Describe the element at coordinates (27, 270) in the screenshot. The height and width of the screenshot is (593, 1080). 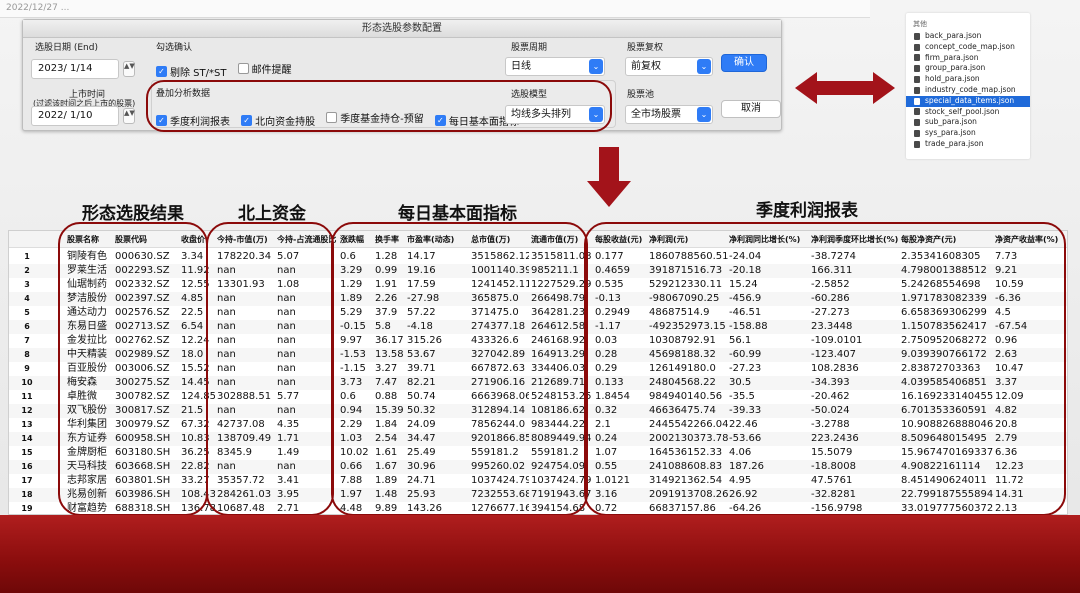
I see `row-number: 2` at that location.